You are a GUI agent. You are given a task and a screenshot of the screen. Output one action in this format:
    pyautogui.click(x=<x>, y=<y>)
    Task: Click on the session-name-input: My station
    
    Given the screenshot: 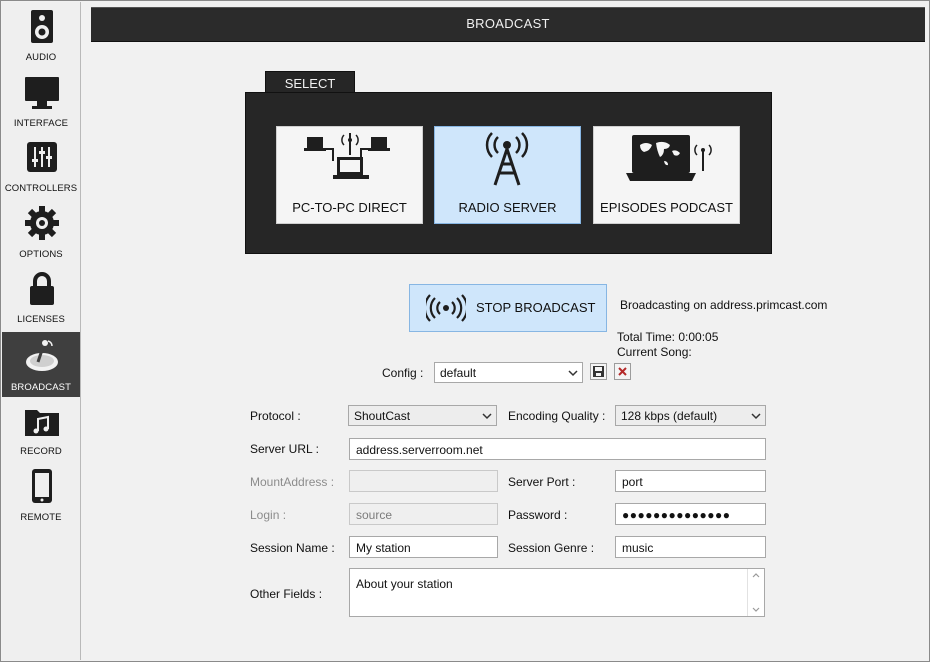 What is the action you would take?
    pyautogui.click(x=423, y=547)
    